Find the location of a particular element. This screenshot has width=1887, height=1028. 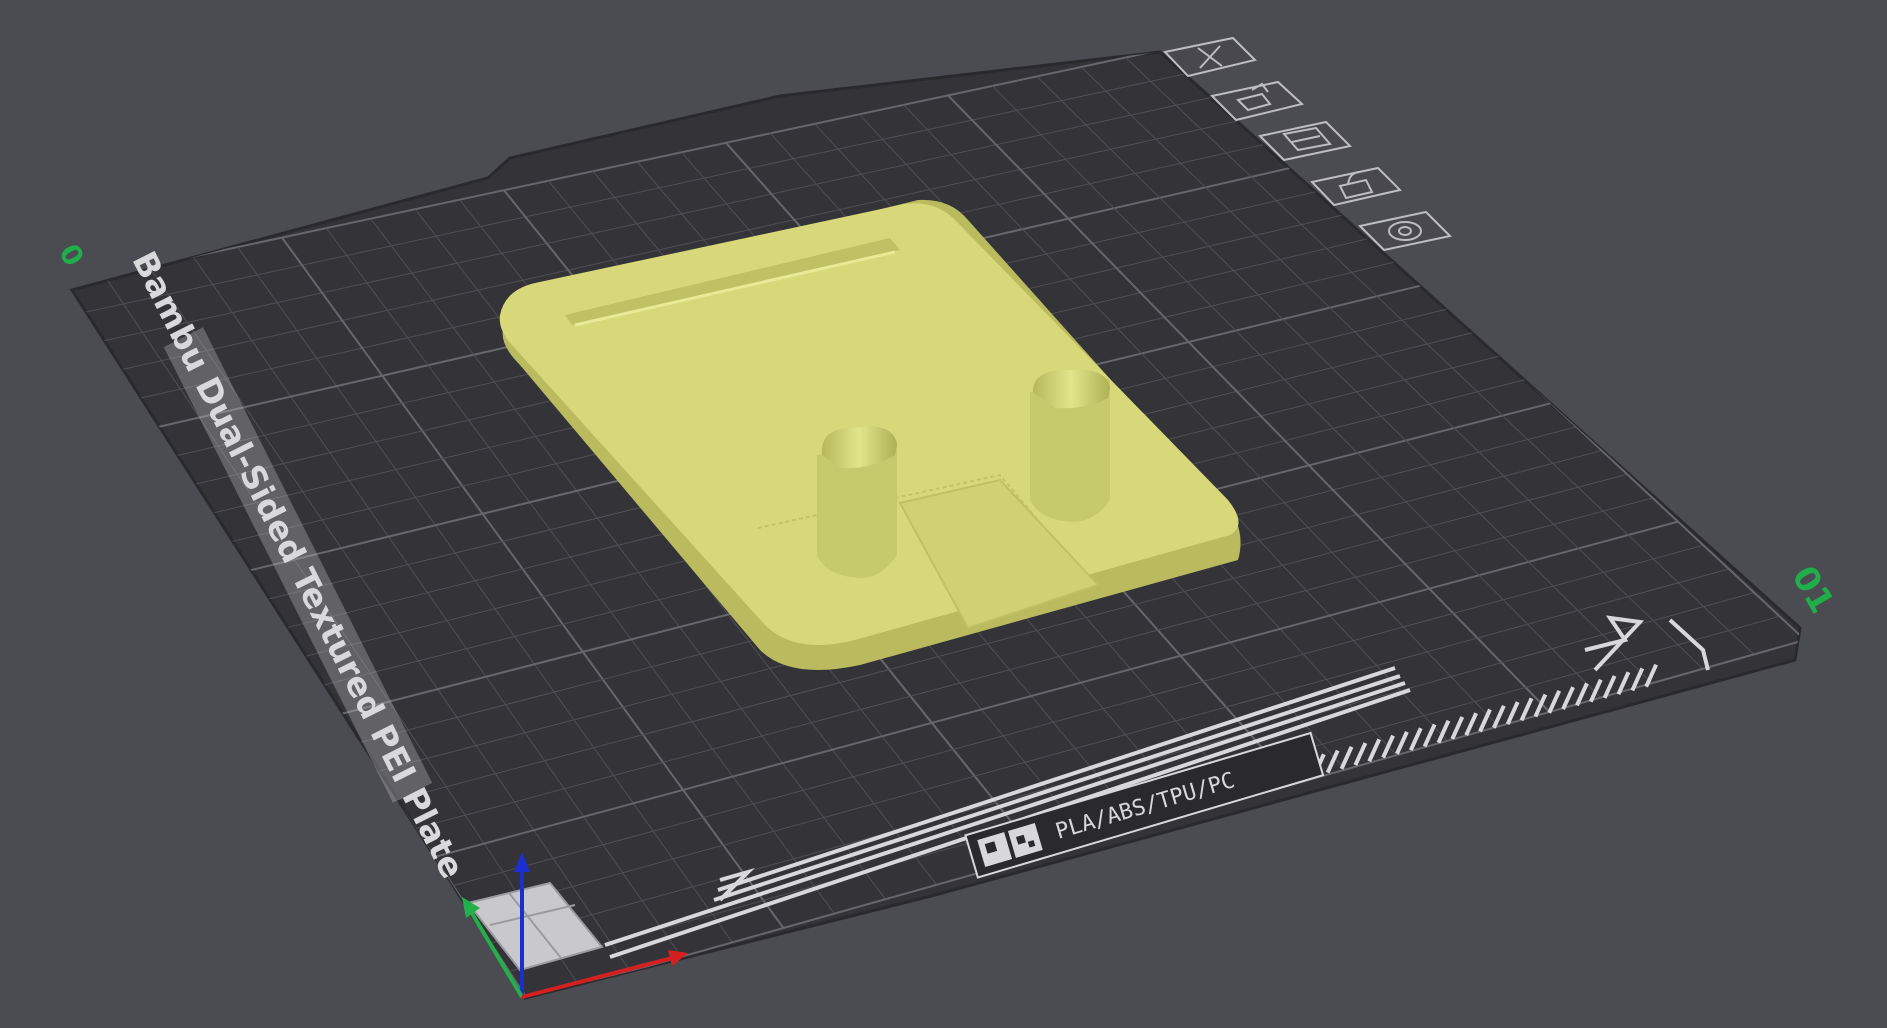

model-pillar-right is located at coordinates (1070, 446).